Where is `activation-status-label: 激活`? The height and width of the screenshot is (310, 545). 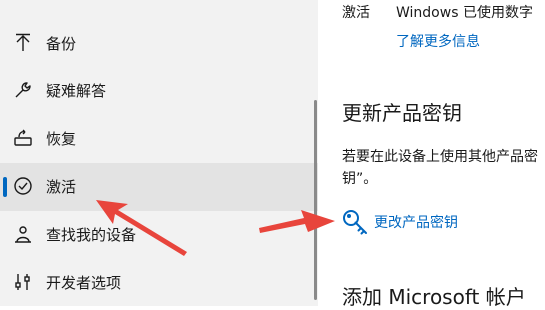 activation-status-label: 激活 is located at coordinates (356, 13).